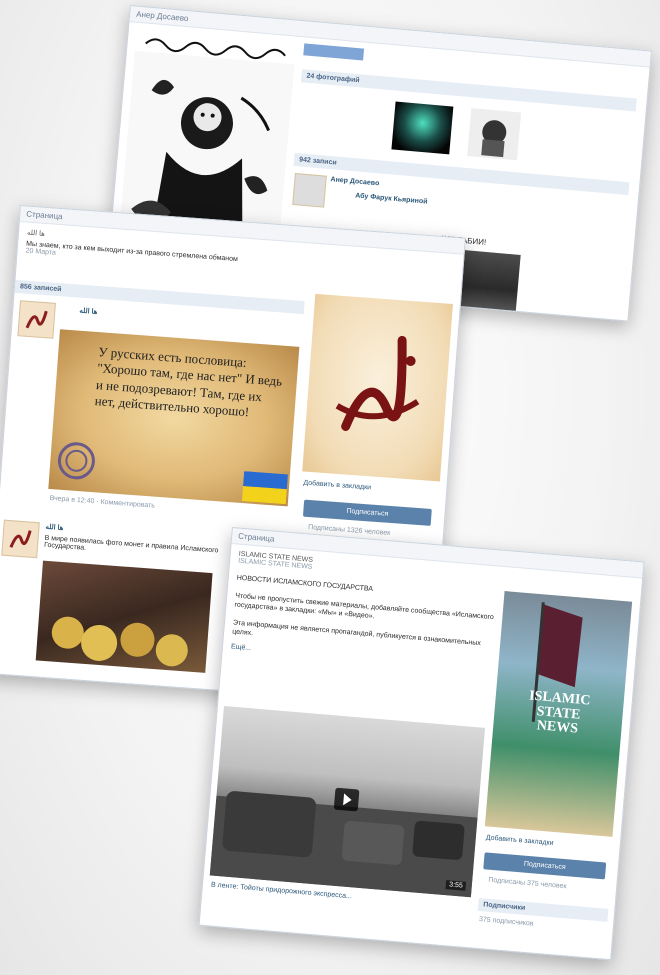 This screenshot has width=660, height=975. I want to click on video-player: 3:55, so click(347, 801).